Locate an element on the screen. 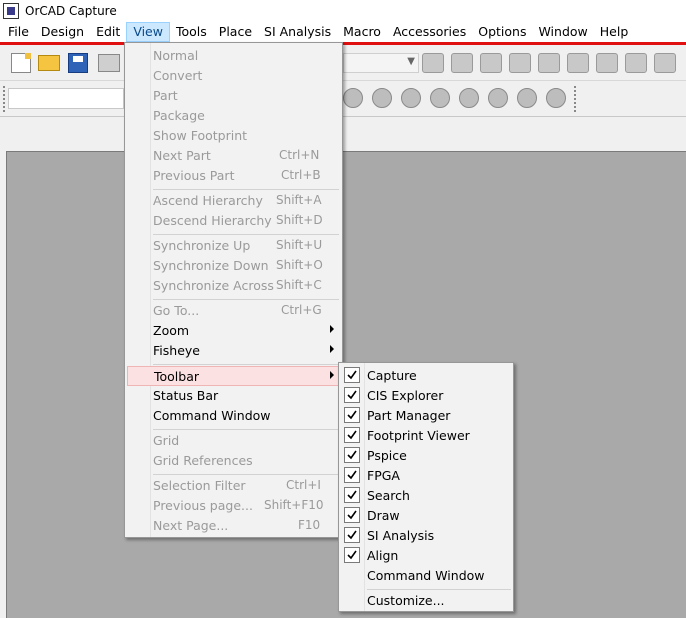 Image resolution: width=686 pixels, height=618 pixels. menu-edit: Edit is located at coordinates (108, 32).